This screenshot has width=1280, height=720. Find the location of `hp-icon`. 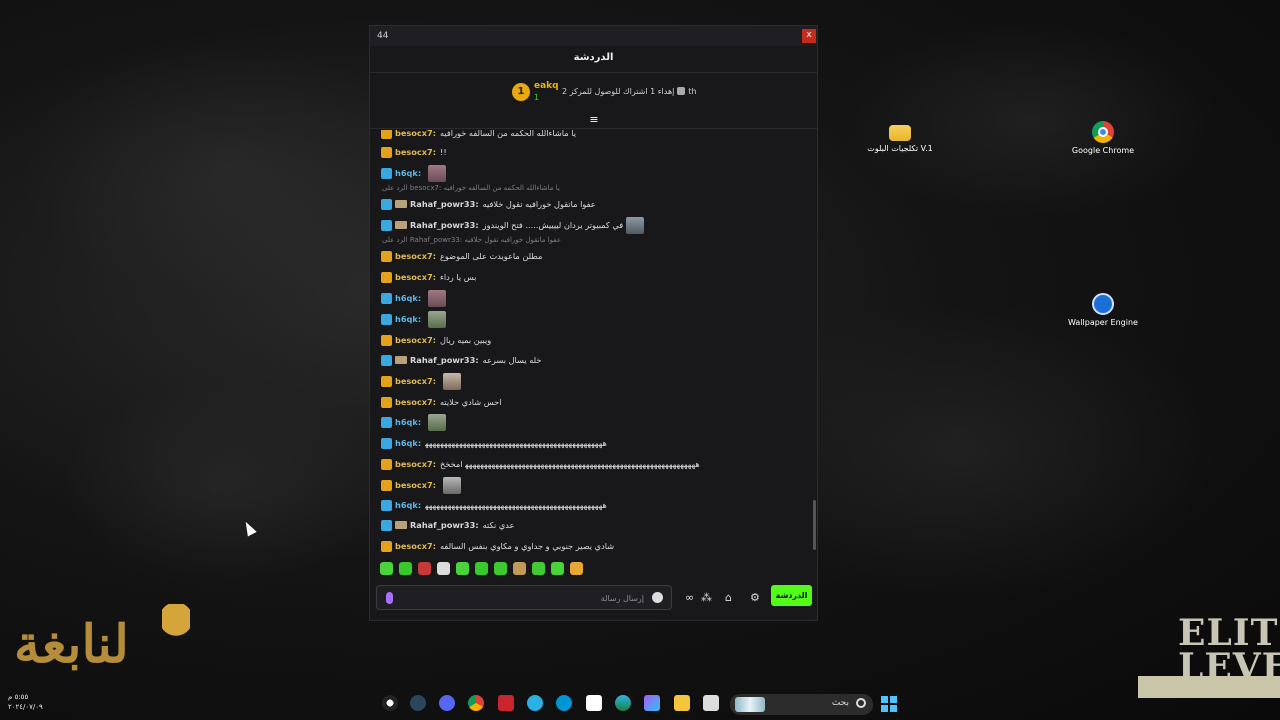

hp-icon is located at coordinates (564, 703).